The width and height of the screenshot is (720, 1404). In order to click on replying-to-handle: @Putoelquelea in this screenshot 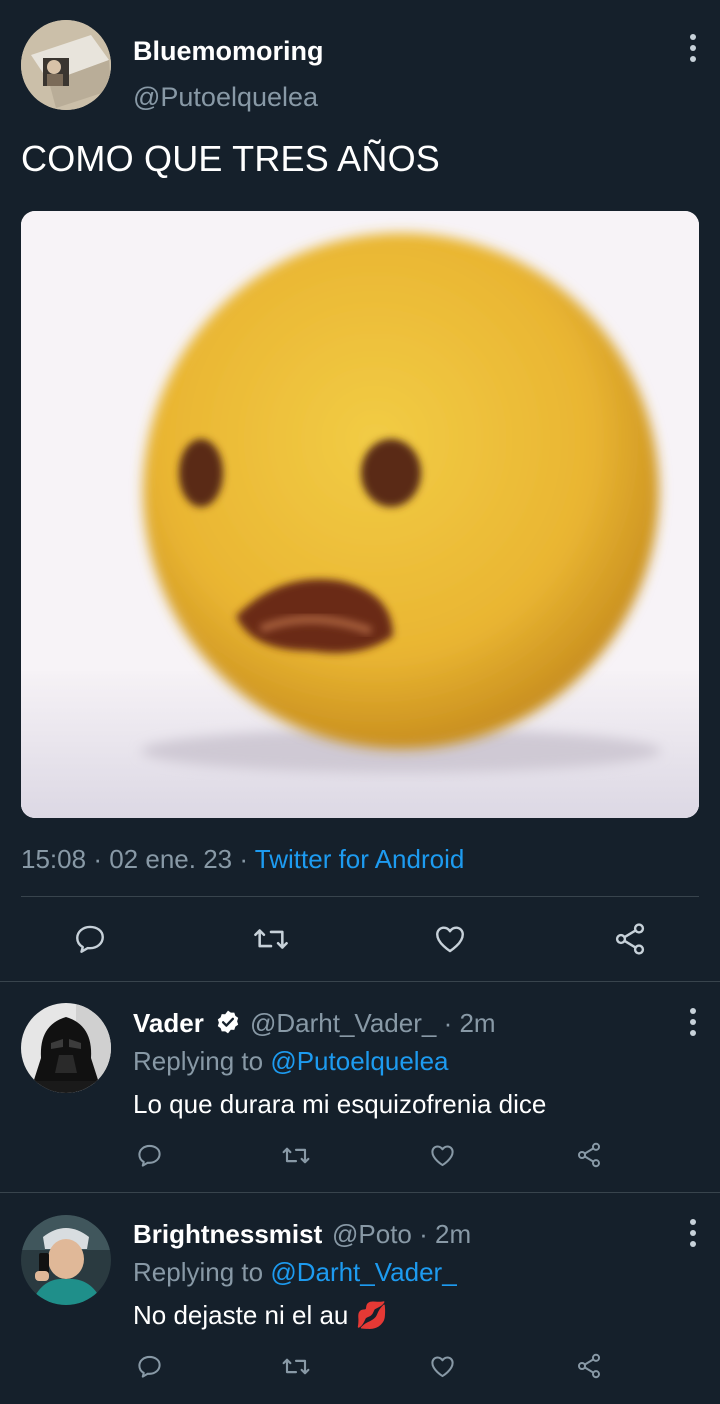, I will do `click(359, 1061)`.